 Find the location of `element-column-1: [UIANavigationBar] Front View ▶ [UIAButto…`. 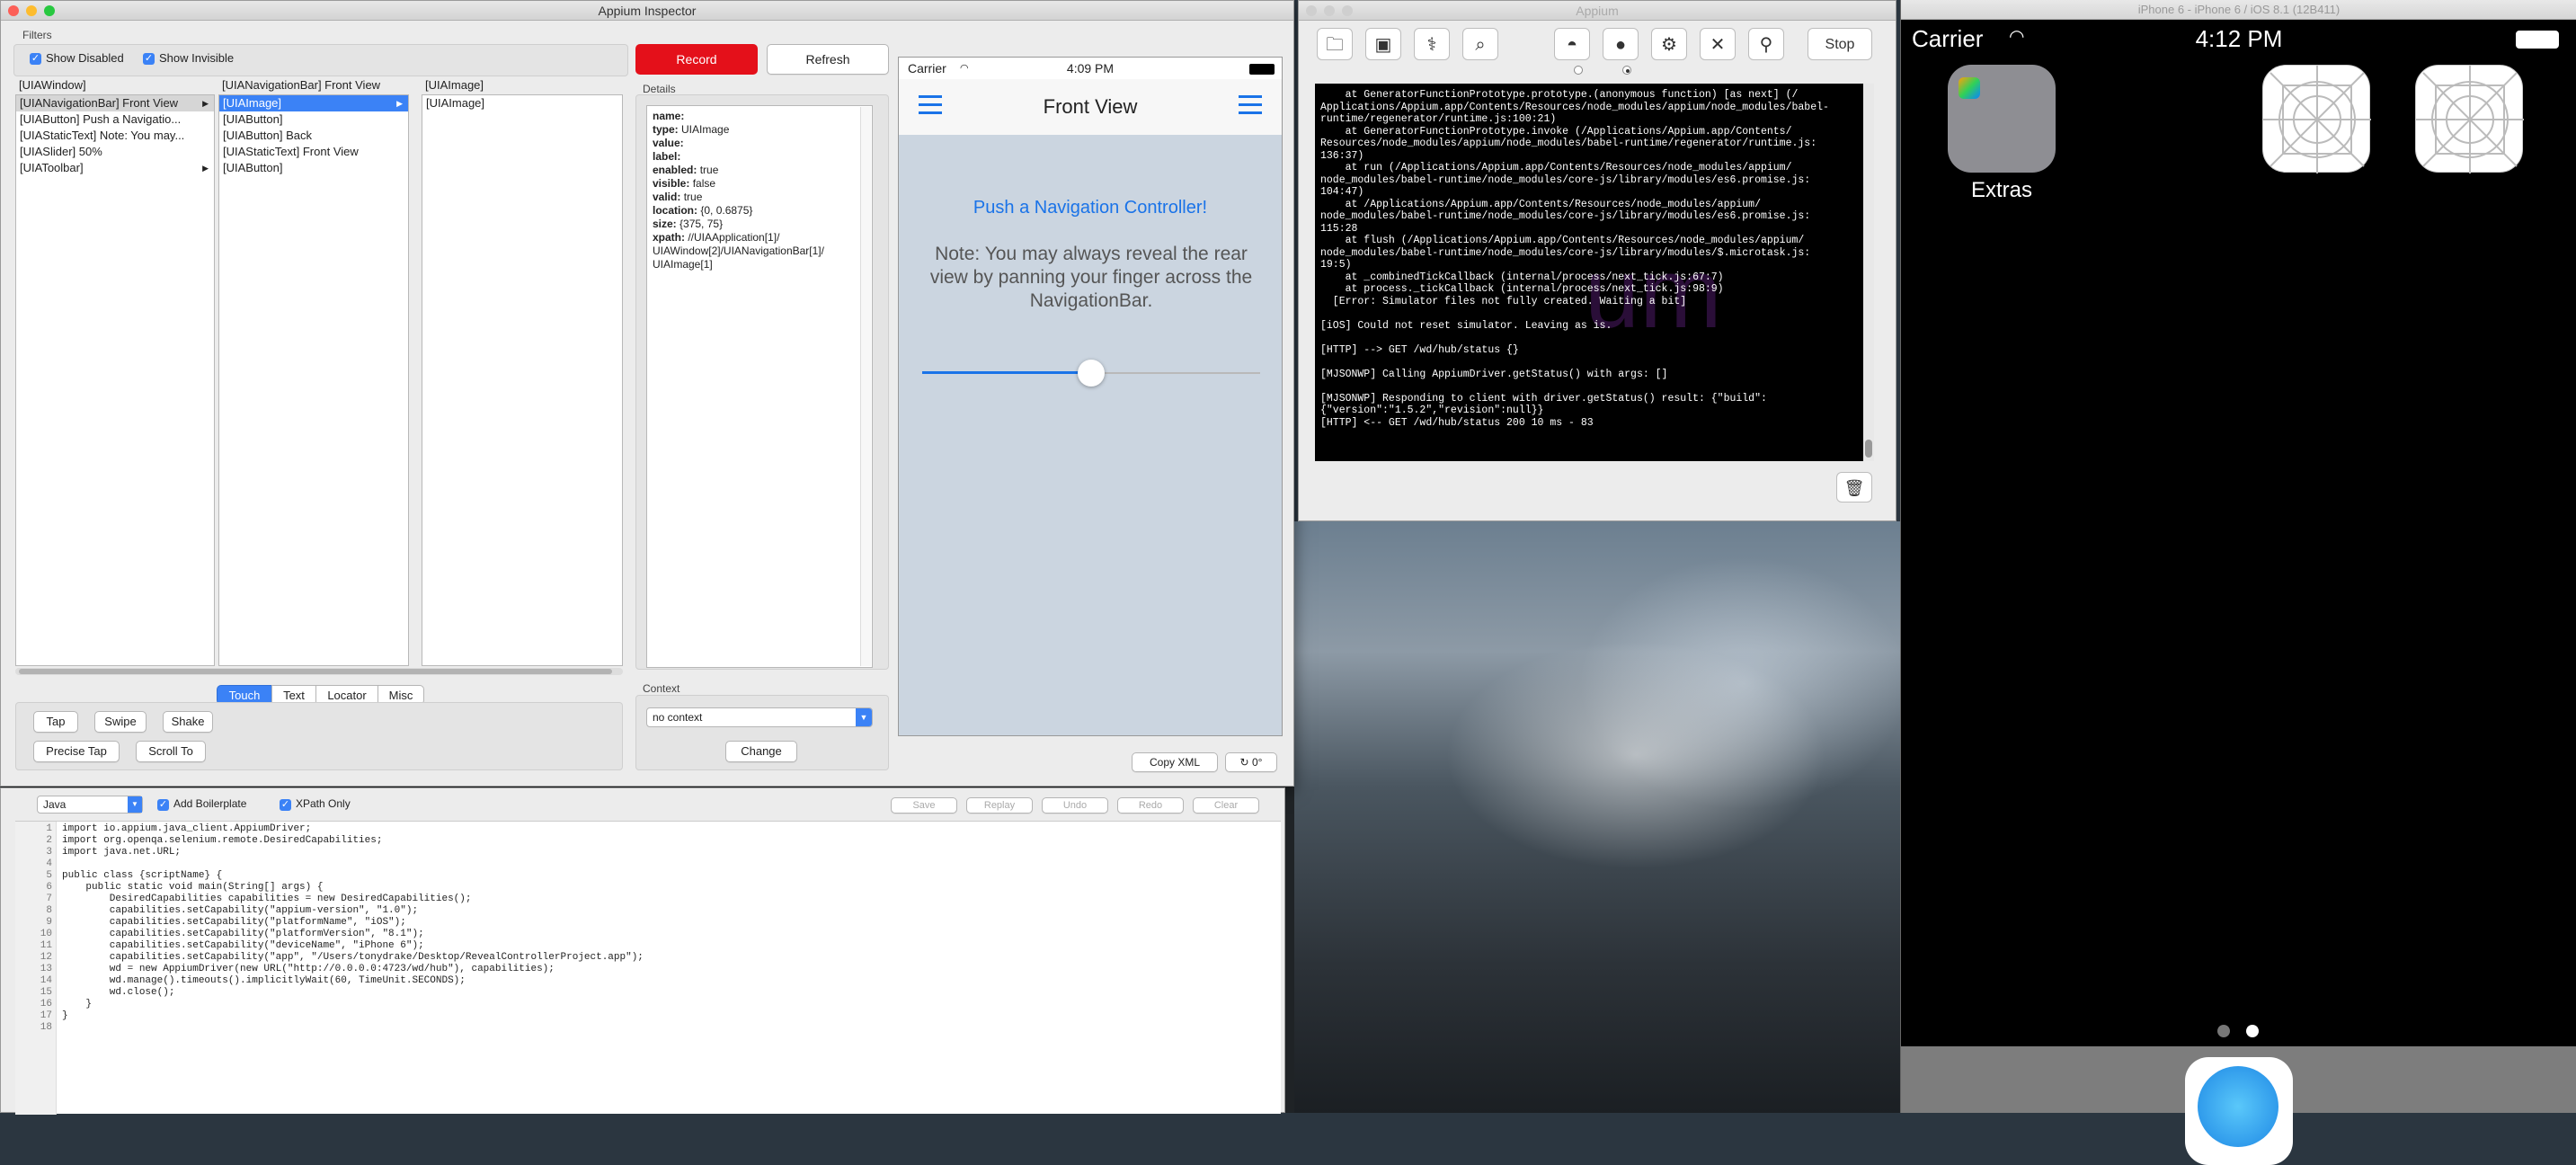

element-column-1: [UIANavigationBar] Front View ▶ [UIAButto… is located at coordinates (115, 380).